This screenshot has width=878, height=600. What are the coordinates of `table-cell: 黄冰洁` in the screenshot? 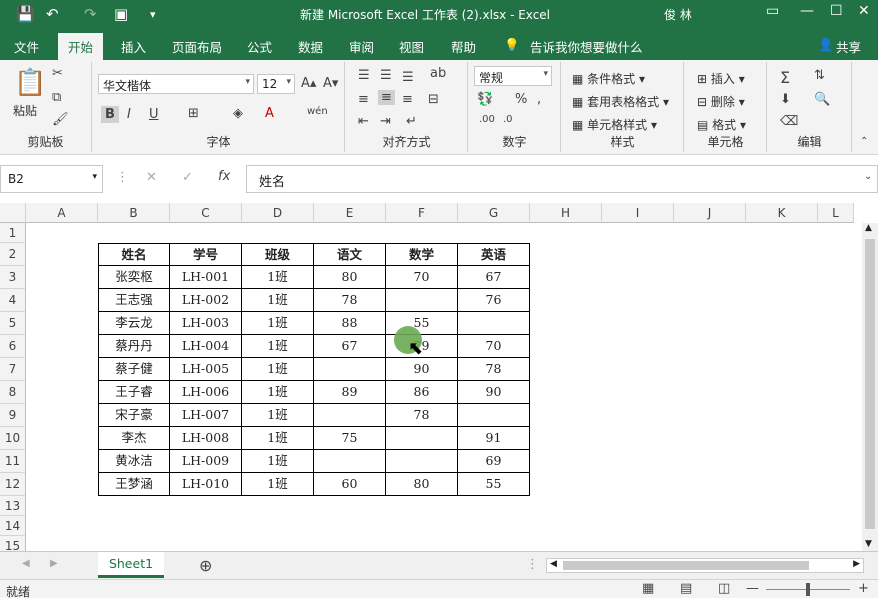 It's located at (134, 461).